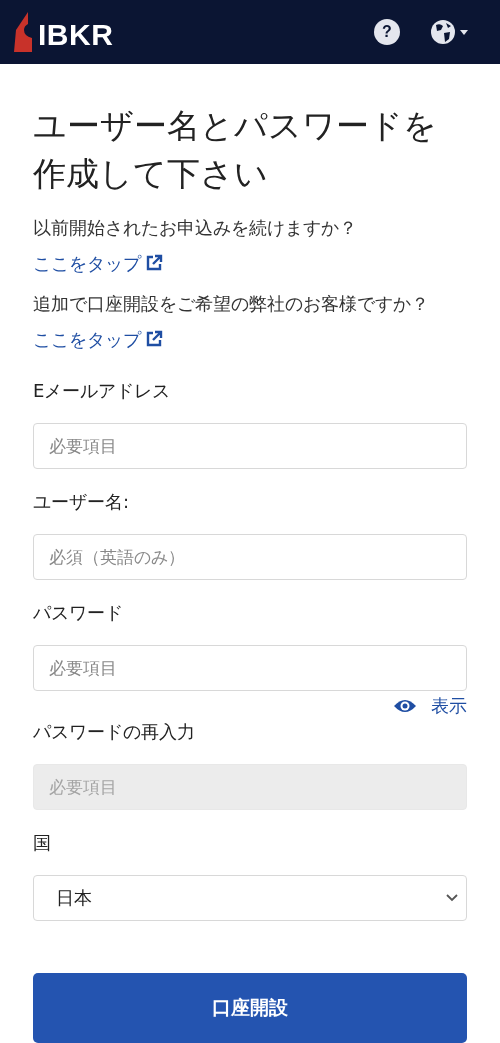 The image size is (500, 1043). What do you see at coordinates (42, 843) in the screenshot?
I see `field-label: 国` at bounding box center [42, 843].